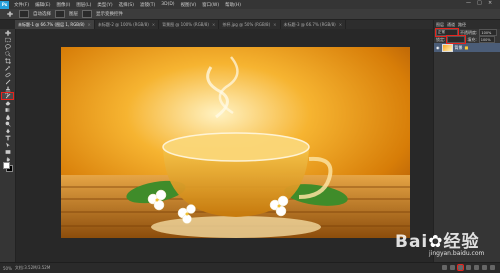 This screenshot has height=273, width=500. What do you see at coordinates (167, 4) in the screenshot?
I see `menu-3d: 3D(D)` at bounding box center [167, 4].